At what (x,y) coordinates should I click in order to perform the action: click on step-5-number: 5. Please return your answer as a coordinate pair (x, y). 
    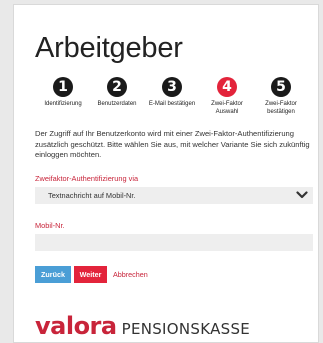
    Looking at the image, I should click on (281, 87).